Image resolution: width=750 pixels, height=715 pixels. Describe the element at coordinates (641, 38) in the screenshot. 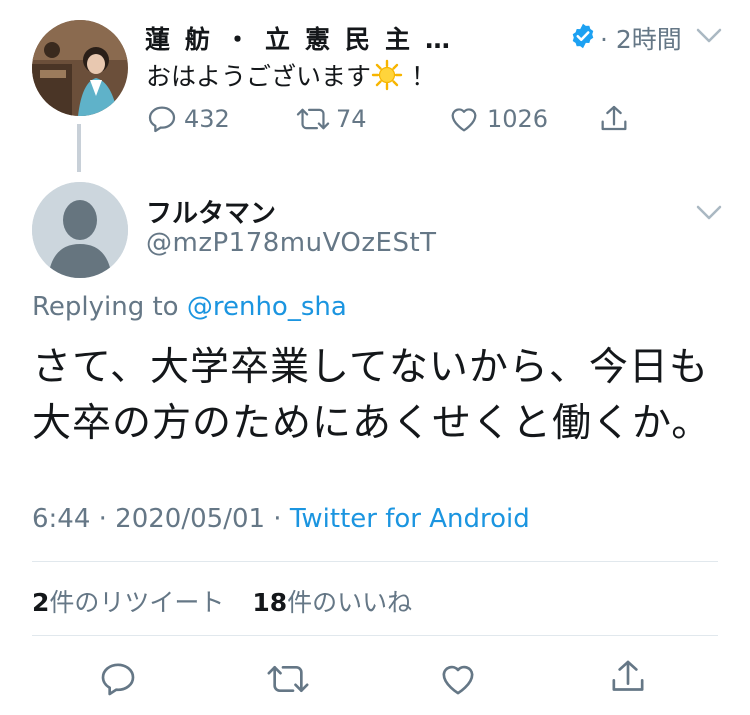

I see `parent-timestamp: · 2時間` at that location.